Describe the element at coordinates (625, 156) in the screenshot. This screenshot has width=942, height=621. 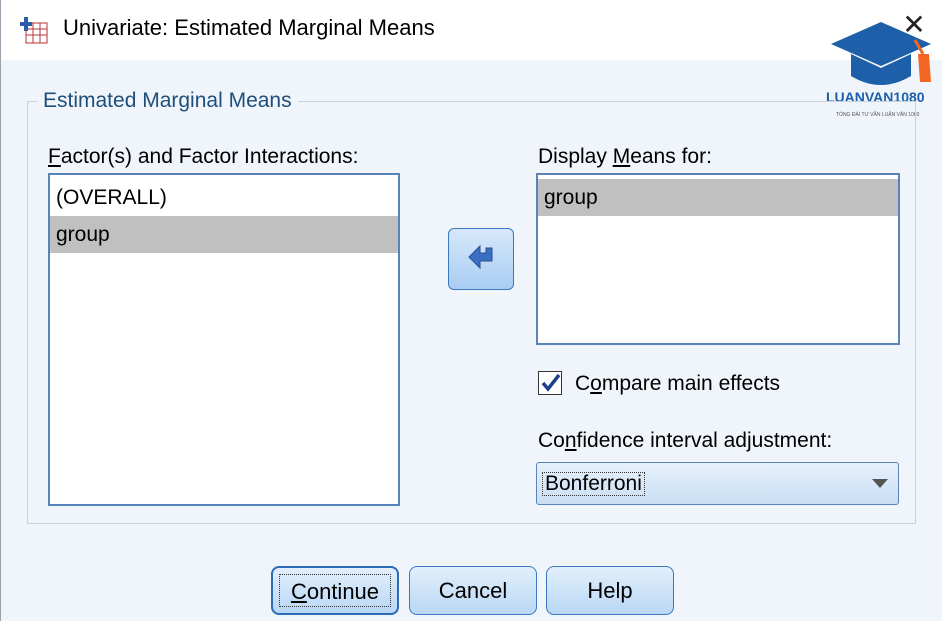
I see `display-means-label: Display Means for:` at that location.